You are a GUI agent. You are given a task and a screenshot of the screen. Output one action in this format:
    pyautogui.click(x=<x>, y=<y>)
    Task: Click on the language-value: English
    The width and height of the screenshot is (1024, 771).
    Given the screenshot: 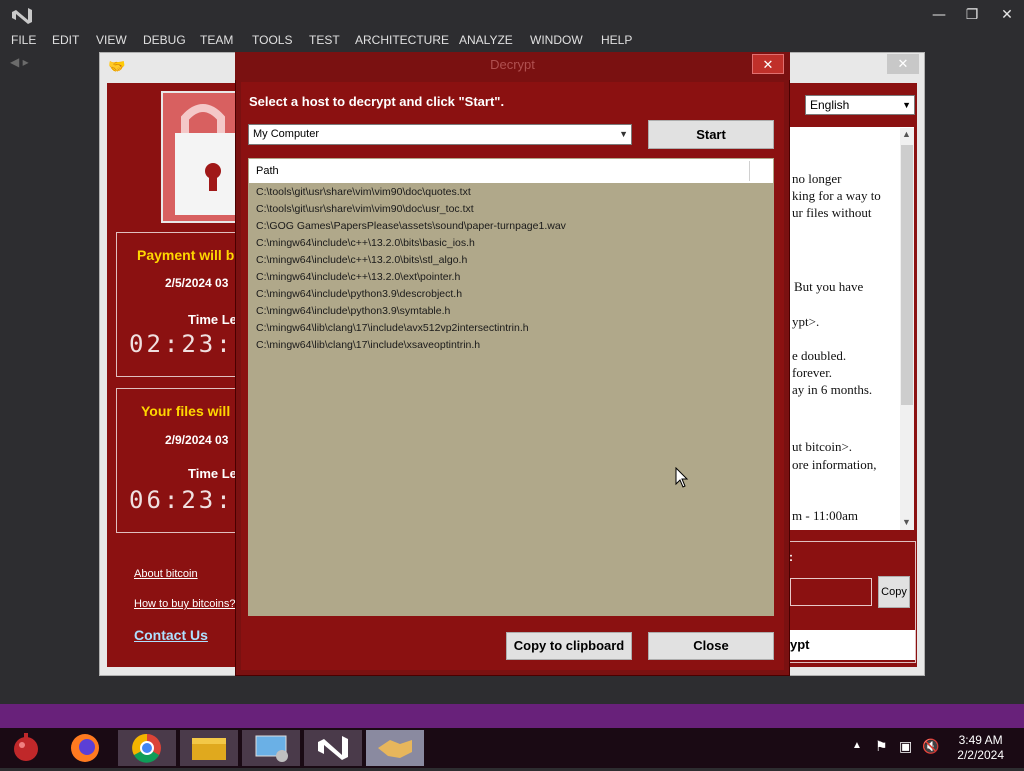 What is the action you would take?
    pyautogui.click(x=830, y=105)
    